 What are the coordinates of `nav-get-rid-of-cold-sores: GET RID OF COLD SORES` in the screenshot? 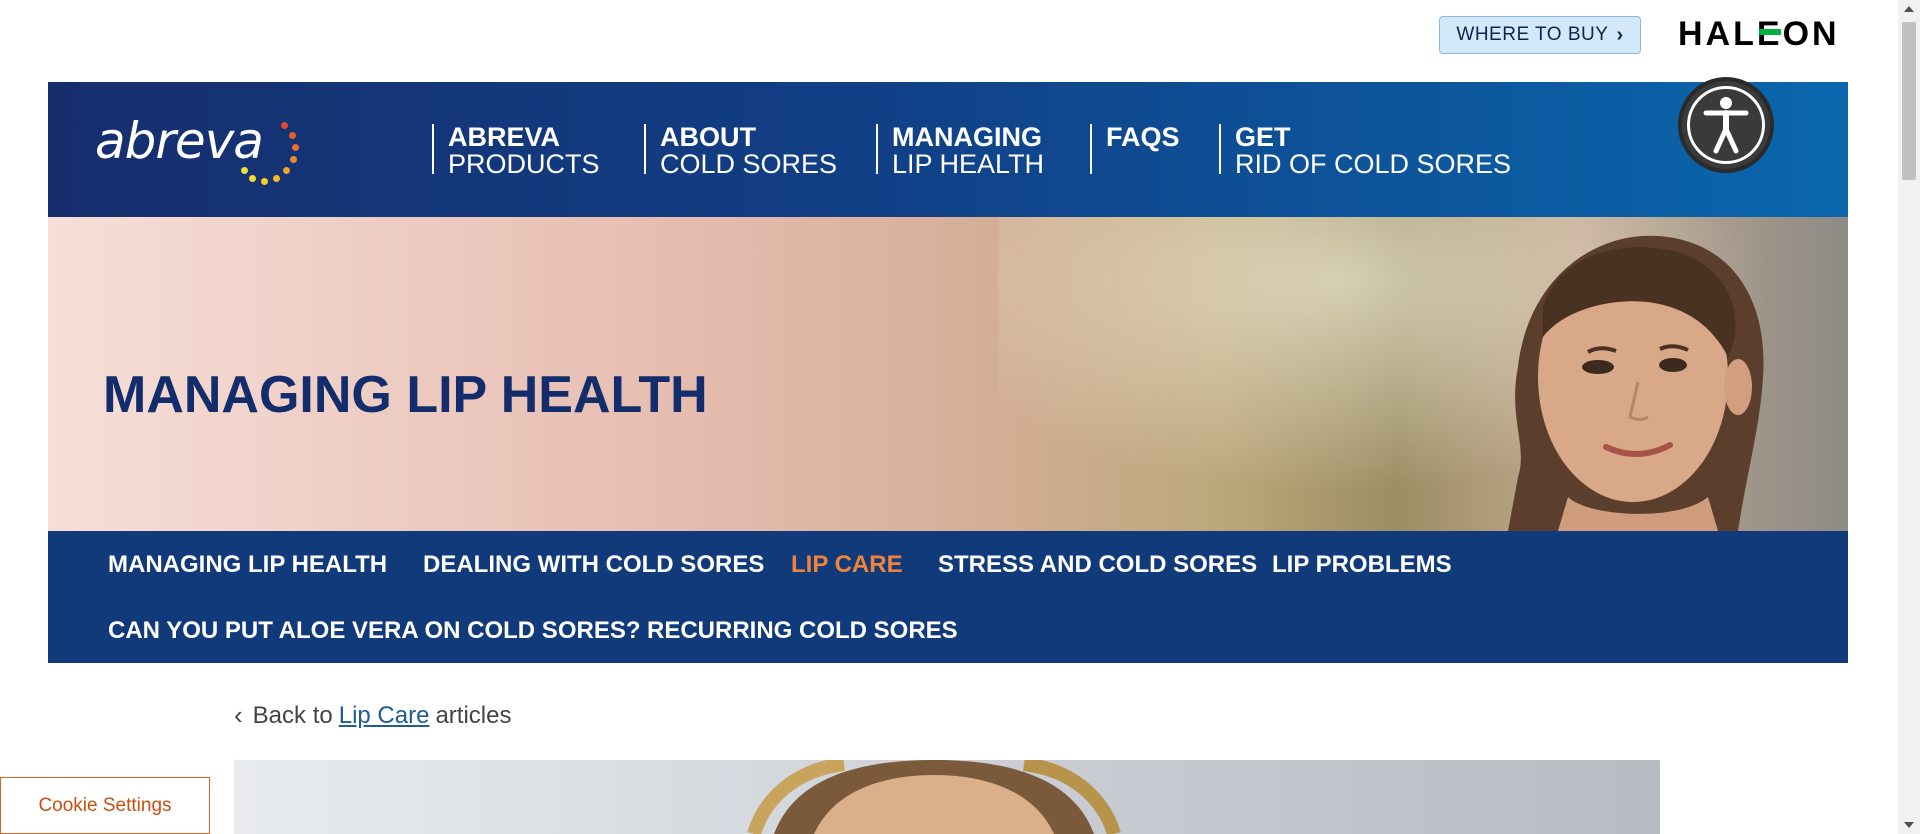 It's located at (1365, 150).